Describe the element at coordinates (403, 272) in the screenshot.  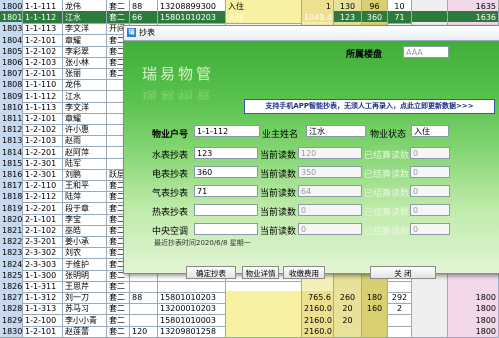
I see `close-button: 关 闭` at that location.